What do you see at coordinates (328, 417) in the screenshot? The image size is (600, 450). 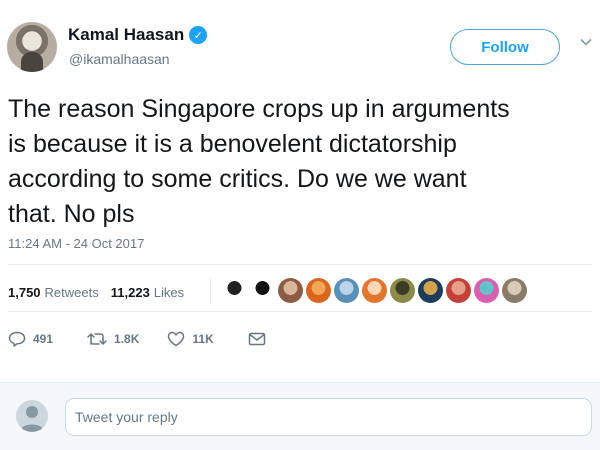 I see `reply-input` at bounding box center [328, 417].